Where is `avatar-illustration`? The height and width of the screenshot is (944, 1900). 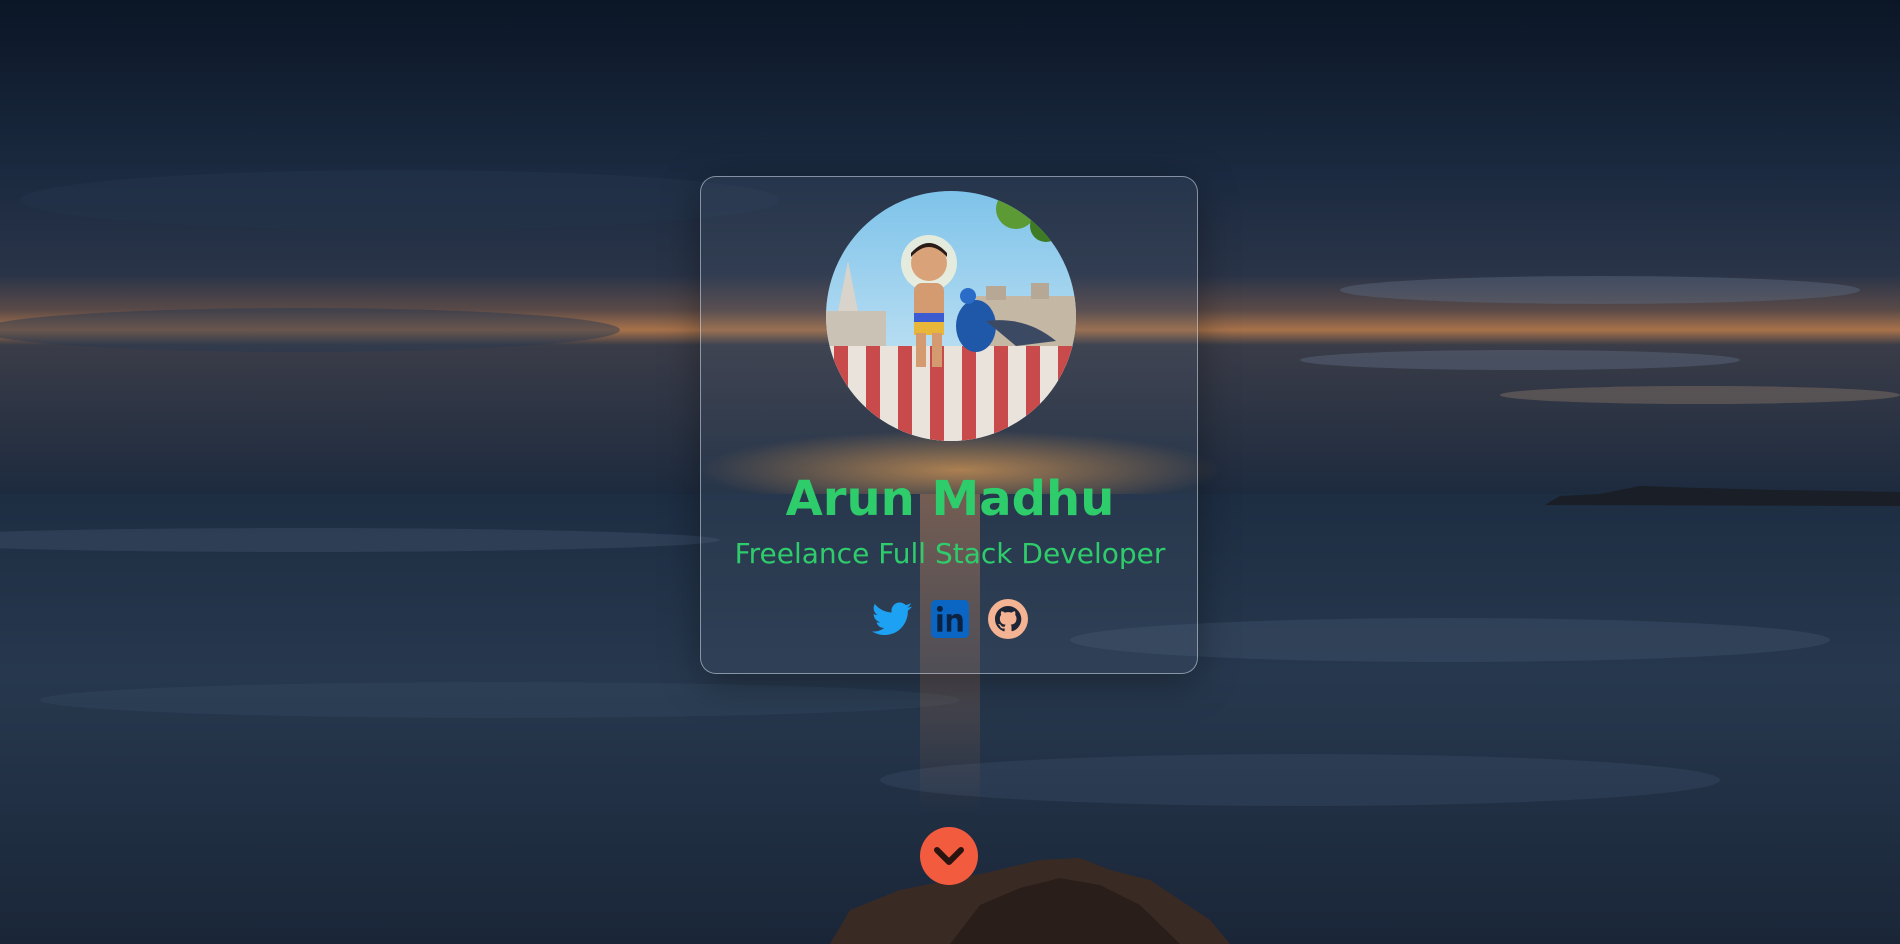 avatar-illustration is located at coordinates (951, 316).